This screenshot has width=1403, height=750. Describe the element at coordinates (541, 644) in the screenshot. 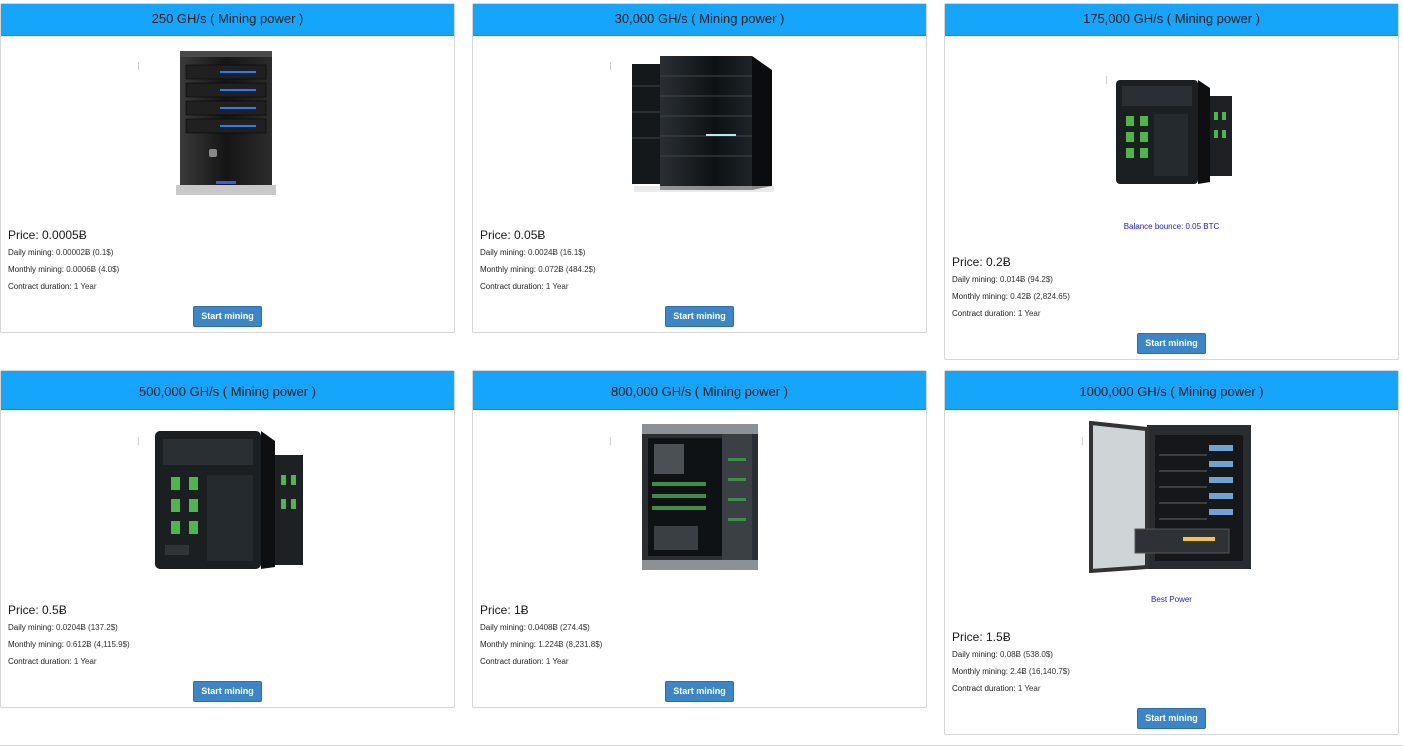

I see `monthly-mining: Monthly mining: 1.224Ƀ (8,231.8$)` at that location.